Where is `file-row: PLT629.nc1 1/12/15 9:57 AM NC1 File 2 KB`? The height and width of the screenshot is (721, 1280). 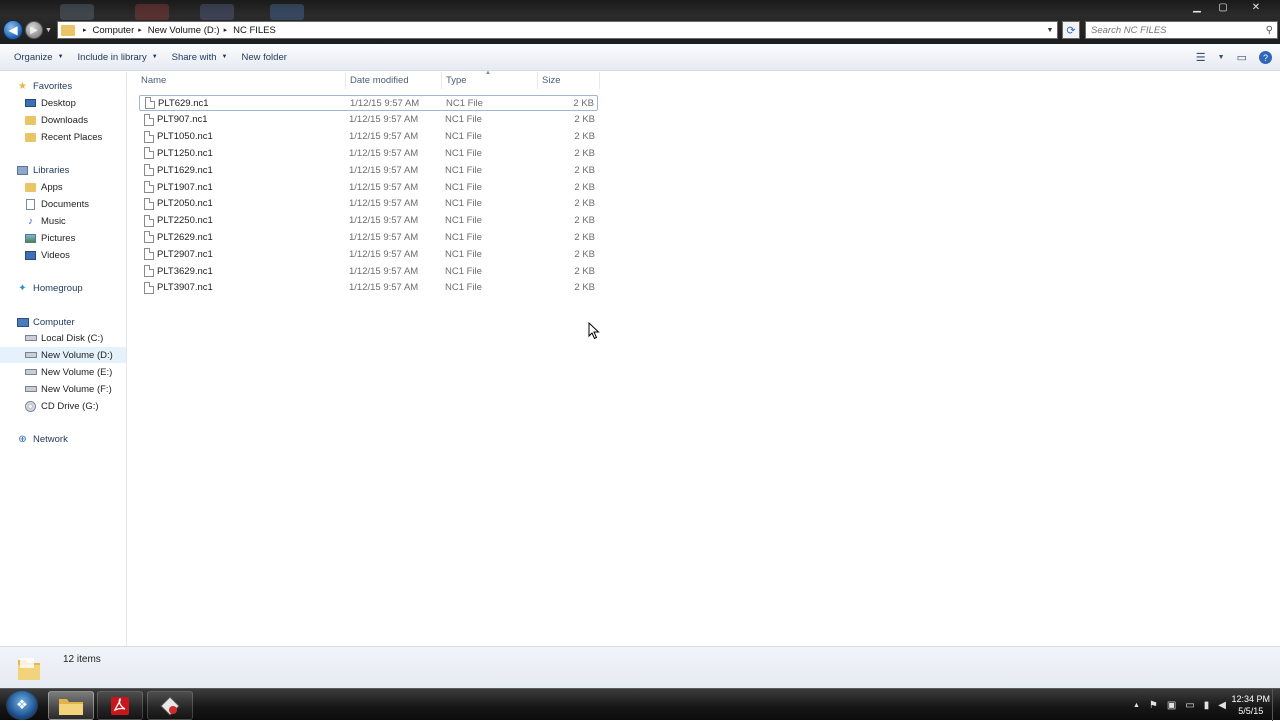
file-row: PLT629.nc1 1/12/15 9:57 AM NC1 File 2 KB is located at coordinates (368, 103).